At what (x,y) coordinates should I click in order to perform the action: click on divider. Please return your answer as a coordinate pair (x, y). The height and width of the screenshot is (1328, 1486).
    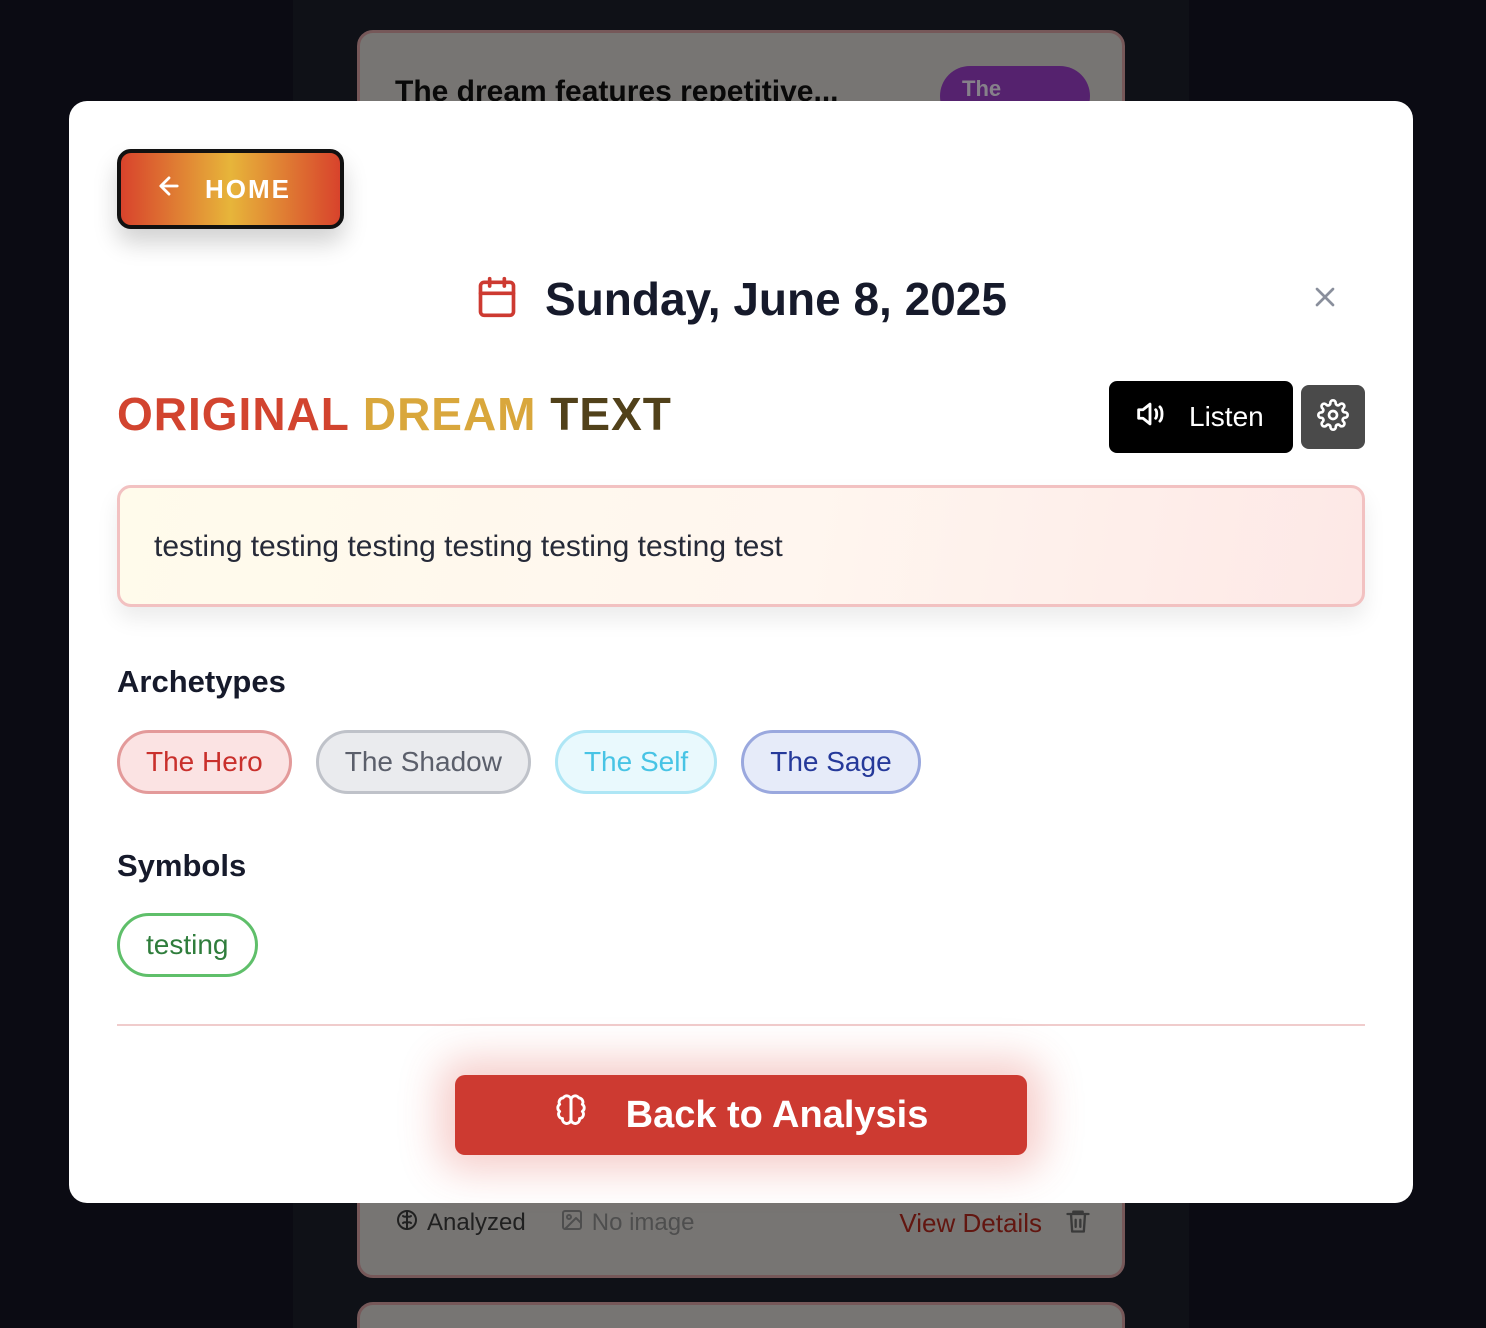
    Looking at the image, I should click on (741, 1025).